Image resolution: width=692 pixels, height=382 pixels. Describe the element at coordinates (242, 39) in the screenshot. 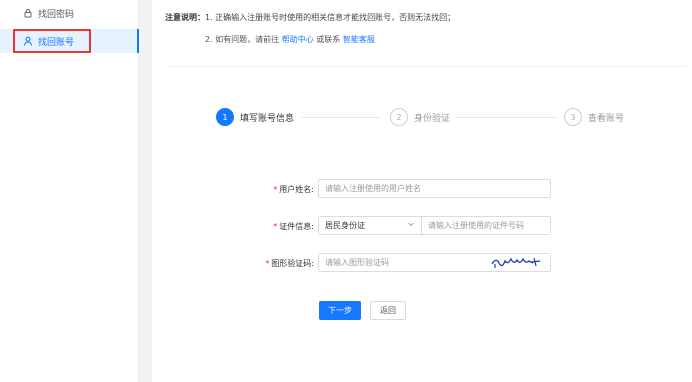

I see `notice-text-2-prefix: 2. 如有问题，请前往` at that location.